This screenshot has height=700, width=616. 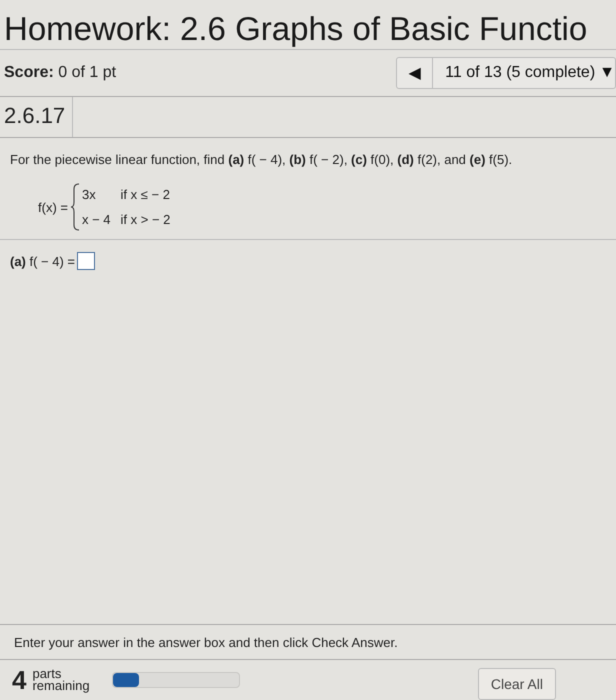 I want to click on parts-count: 4, so click(x=19, y=680).